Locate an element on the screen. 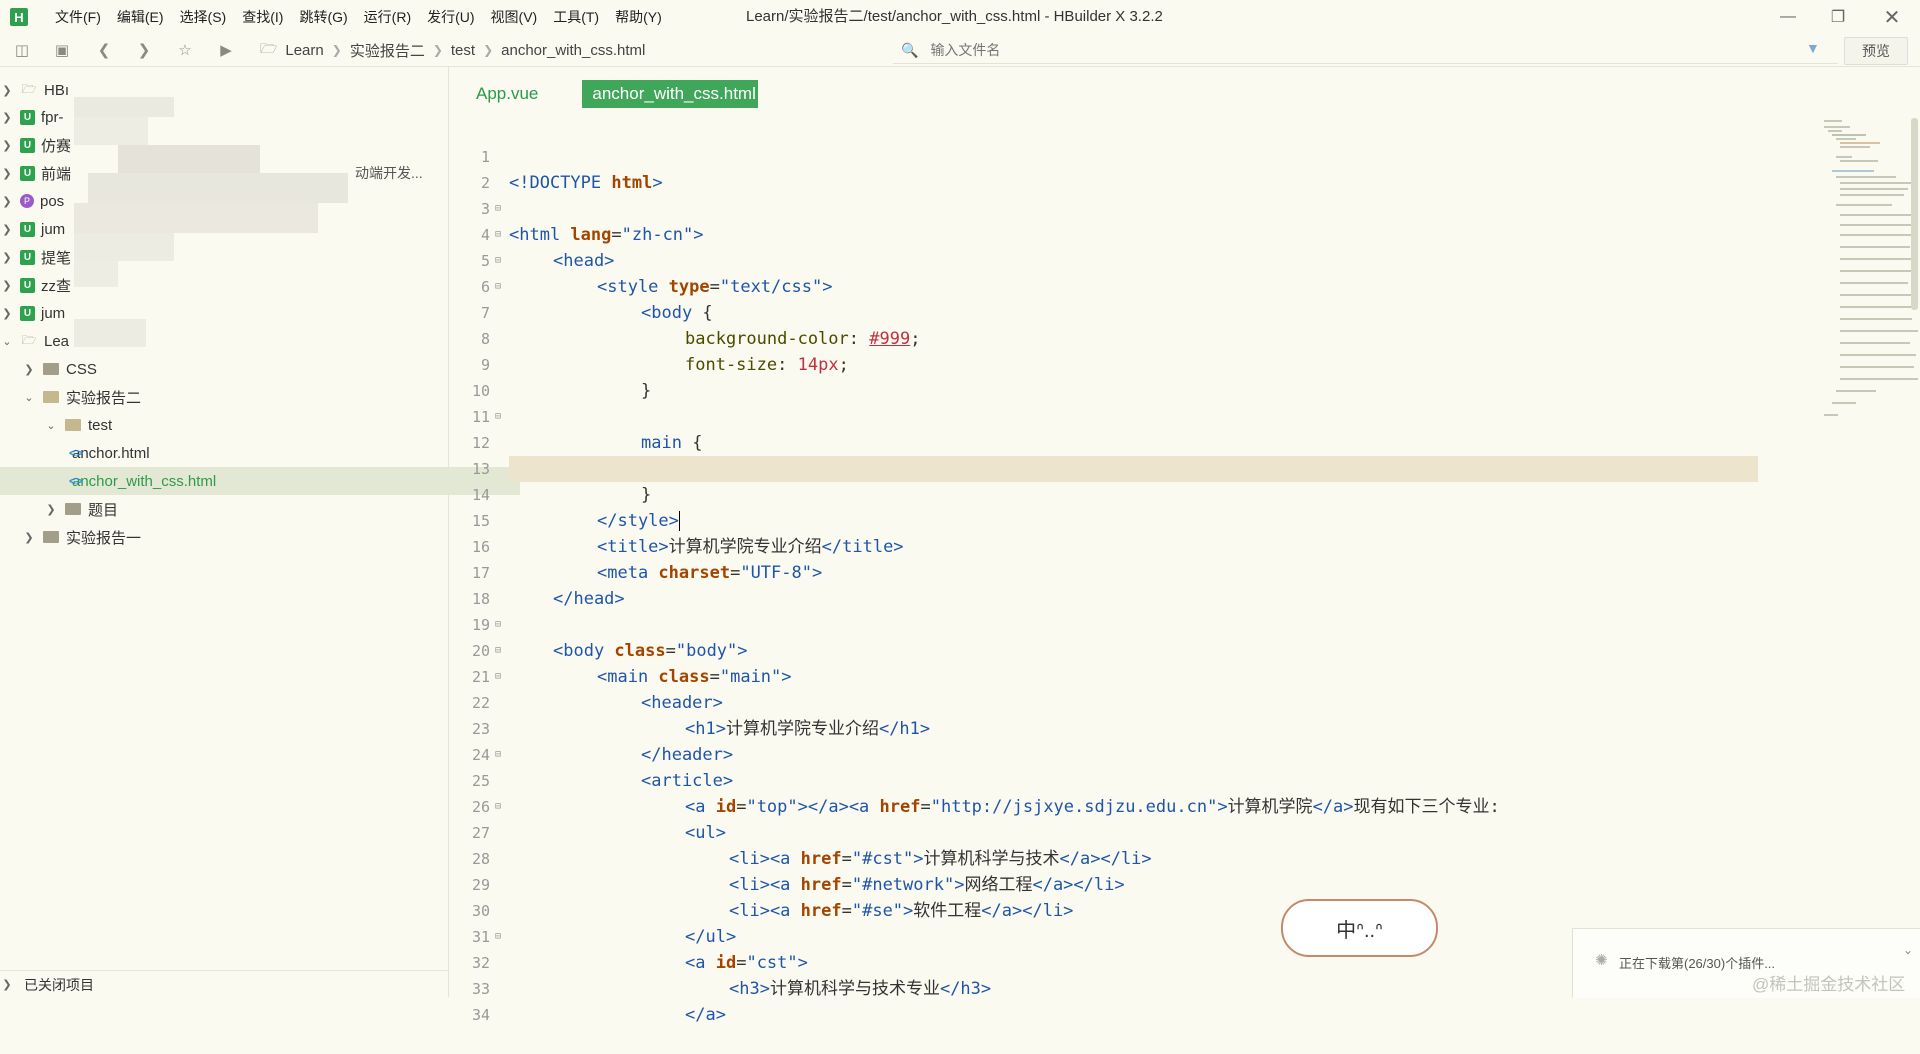 Image resolution: width=1920 pixels, height=1054 pixels. preview-button: 预览 is located at coordinates (1876, 51).